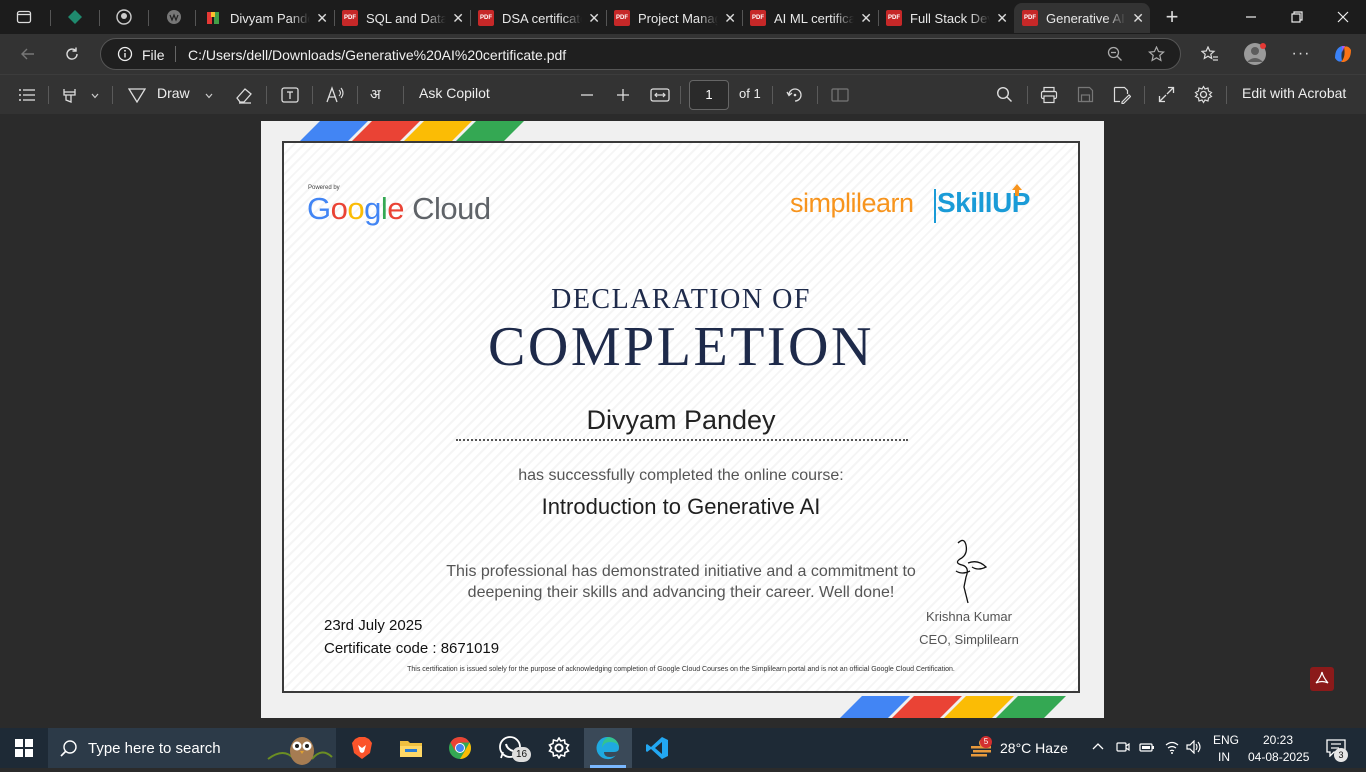 This screenshot has height=772, width=1366. Describe the element at coordinates (1147, 748) in the screenshot. I see `battery-icon` at that location.